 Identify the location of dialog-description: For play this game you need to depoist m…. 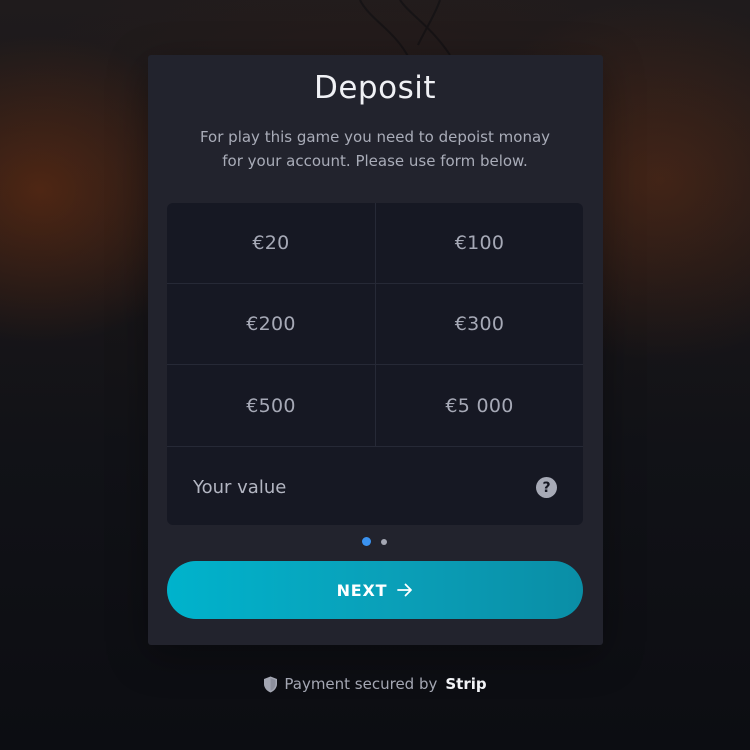
(375, 149).